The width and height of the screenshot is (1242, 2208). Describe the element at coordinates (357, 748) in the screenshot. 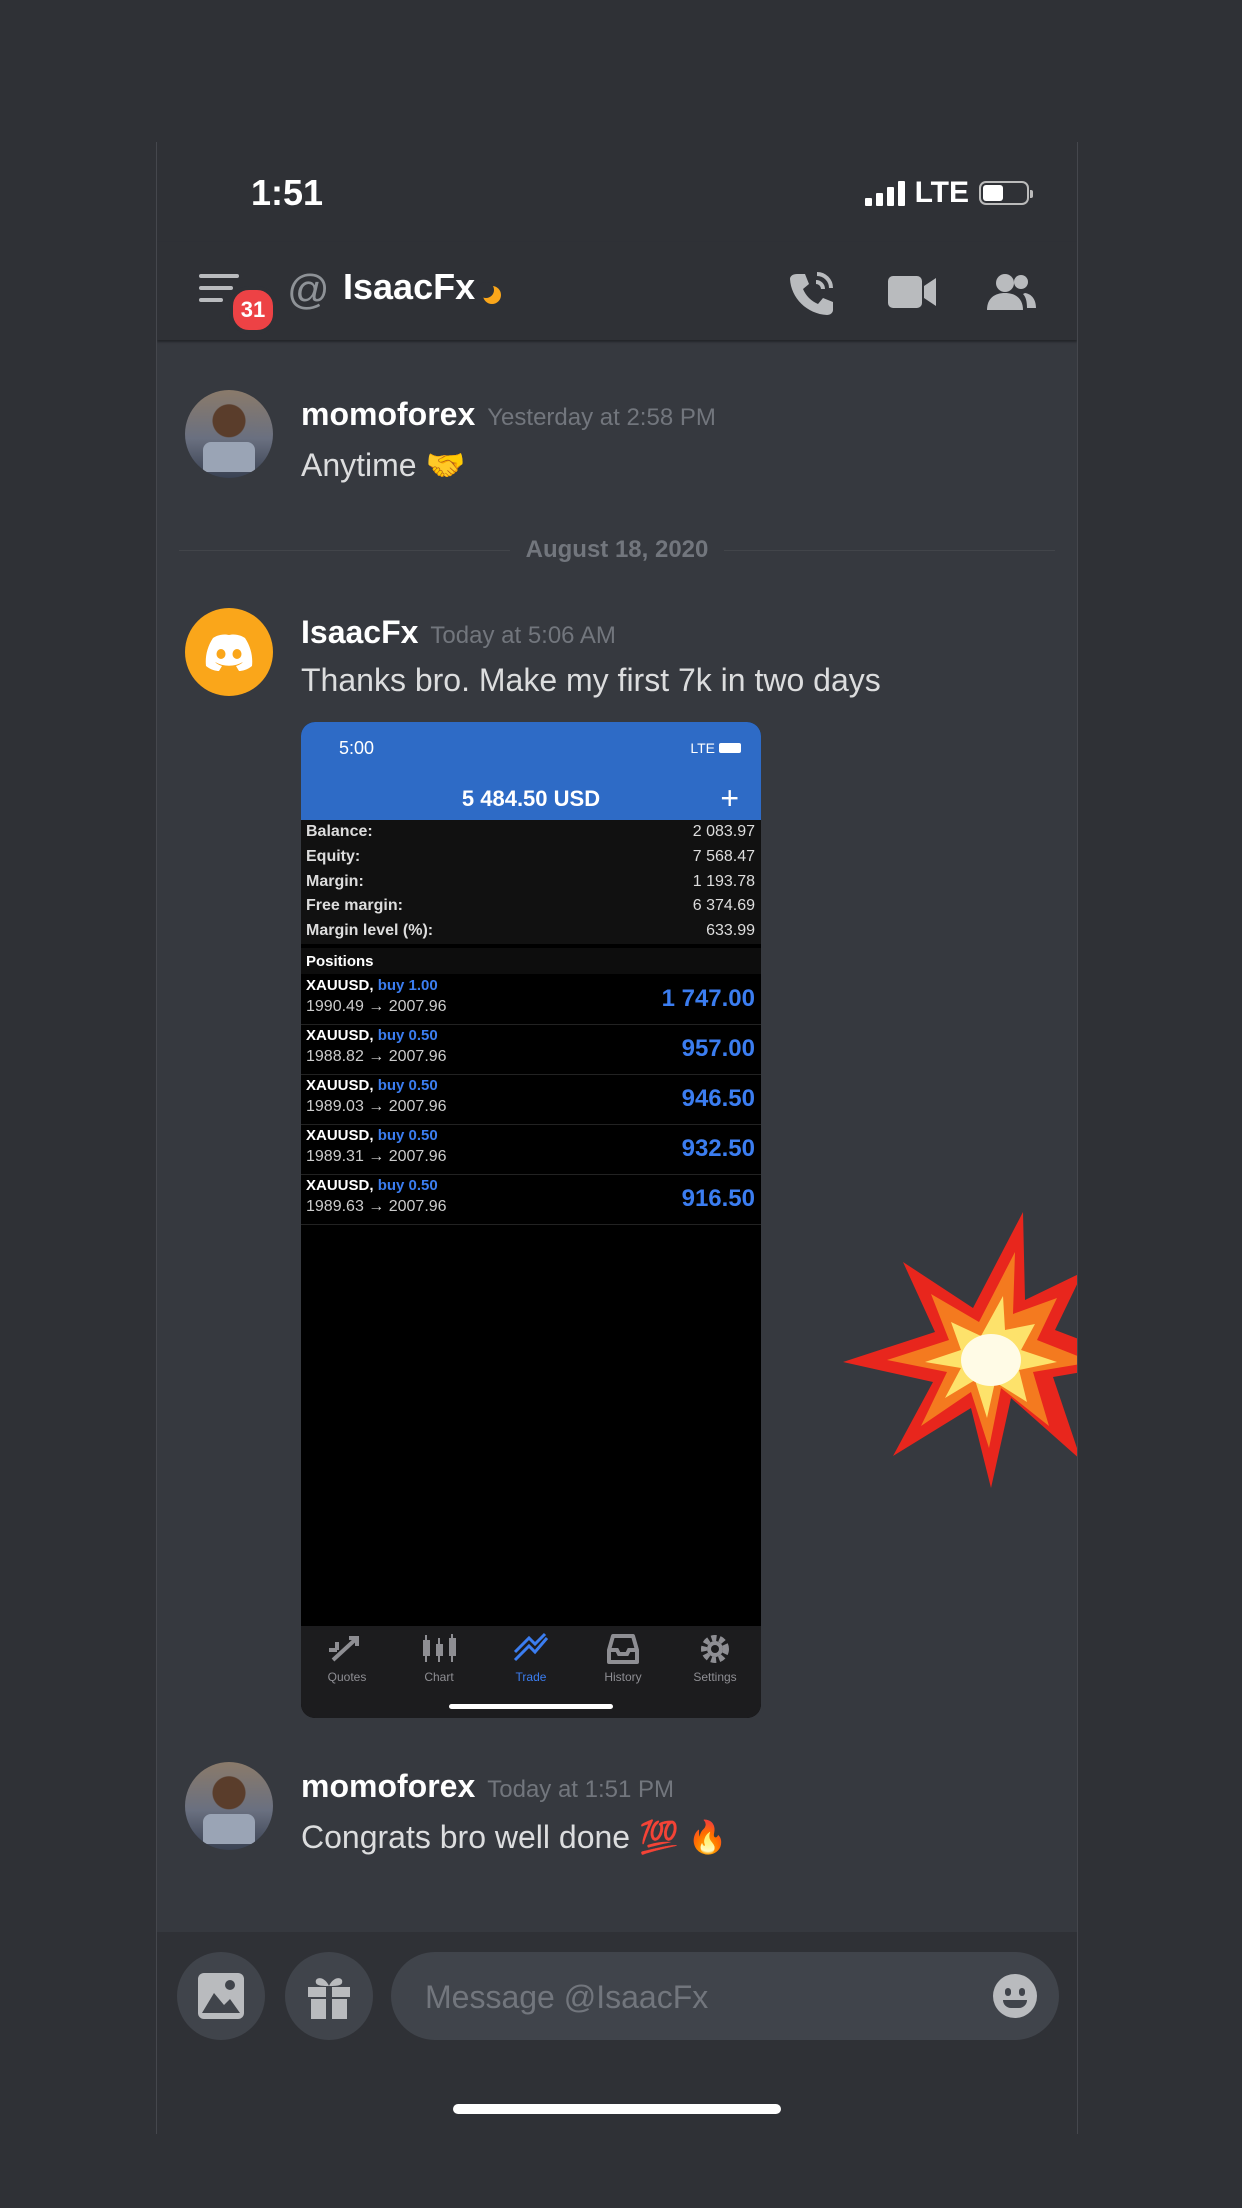

I see `attachment-status-time: 5:00` at that location.